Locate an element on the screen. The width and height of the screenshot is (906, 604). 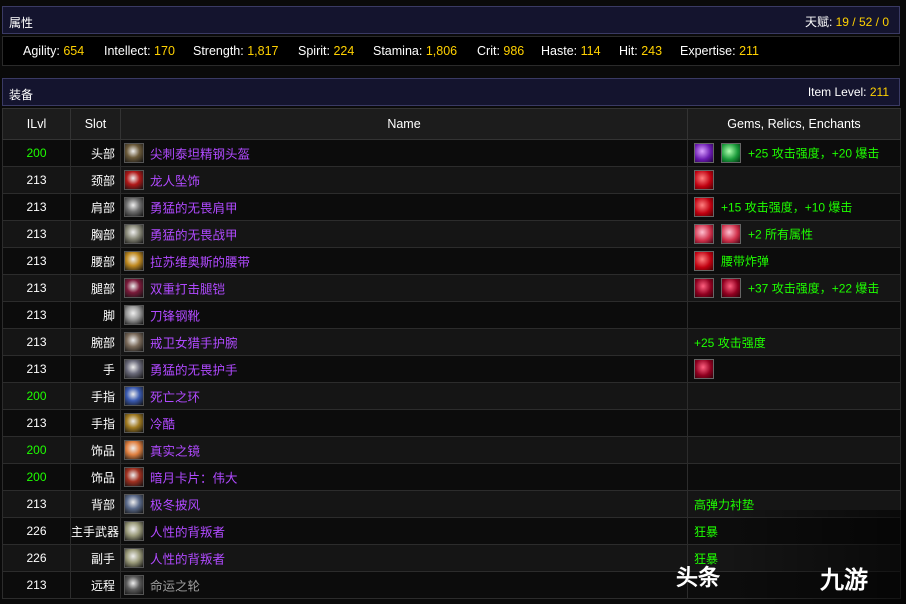
stat-label: Strength: is located at coordinates (218, 51).